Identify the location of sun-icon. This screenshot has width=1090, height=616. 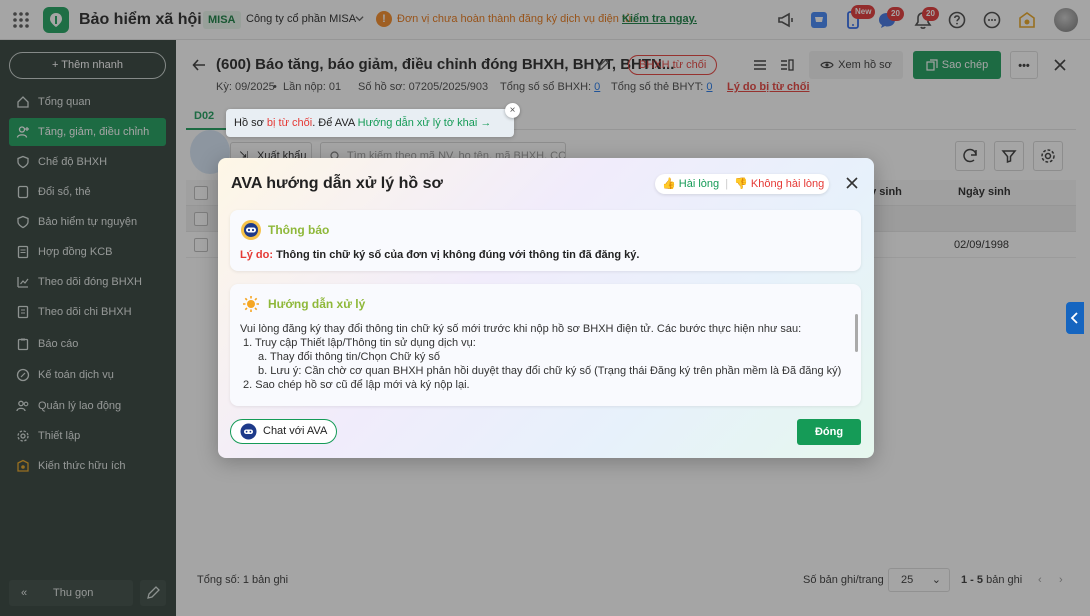
(251, 304).